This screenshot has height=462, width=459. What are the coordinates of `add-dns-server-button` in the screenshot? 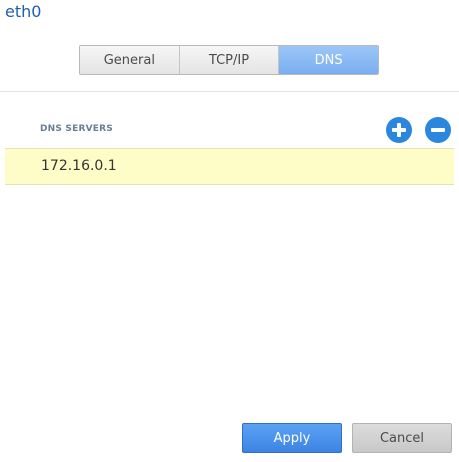 It's located at (399, 130).